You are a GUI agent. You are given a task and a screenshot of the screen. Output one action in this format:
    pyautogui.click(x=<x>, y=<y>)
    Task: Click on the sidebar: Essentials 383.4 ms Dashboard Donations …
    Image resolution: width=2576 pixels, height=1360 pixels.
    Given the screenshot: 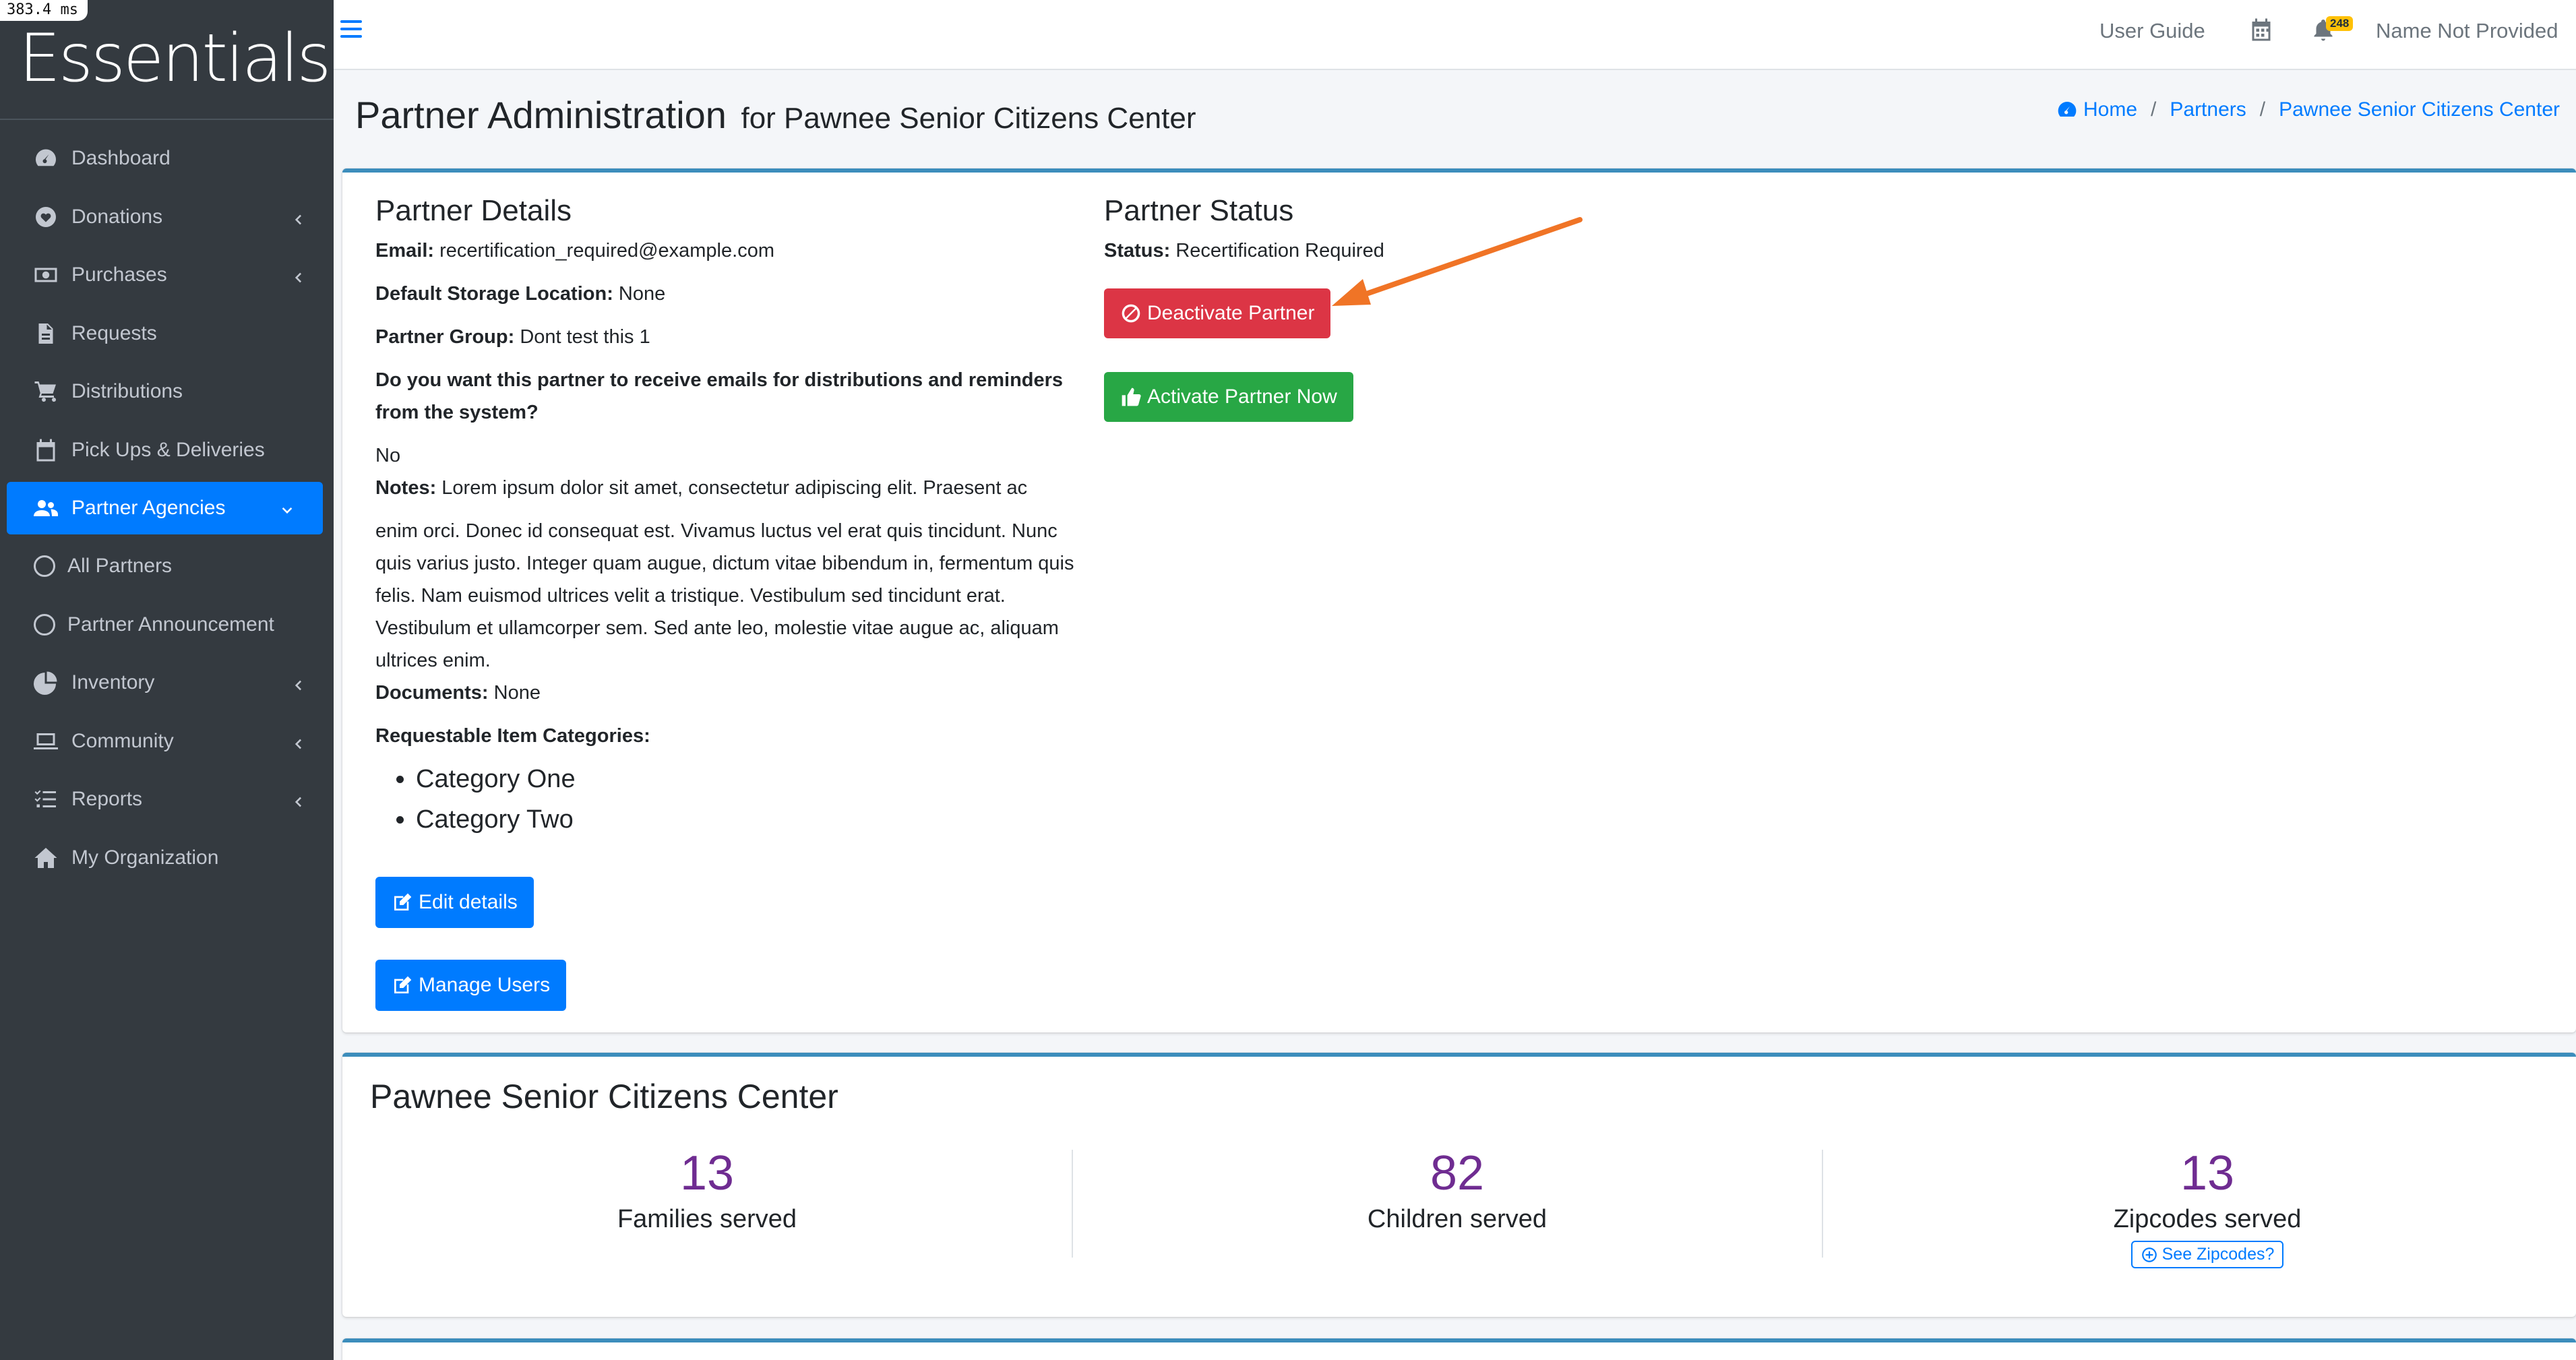 What is the action you would take?
    pyautogui.click(x=167, y=680)
    